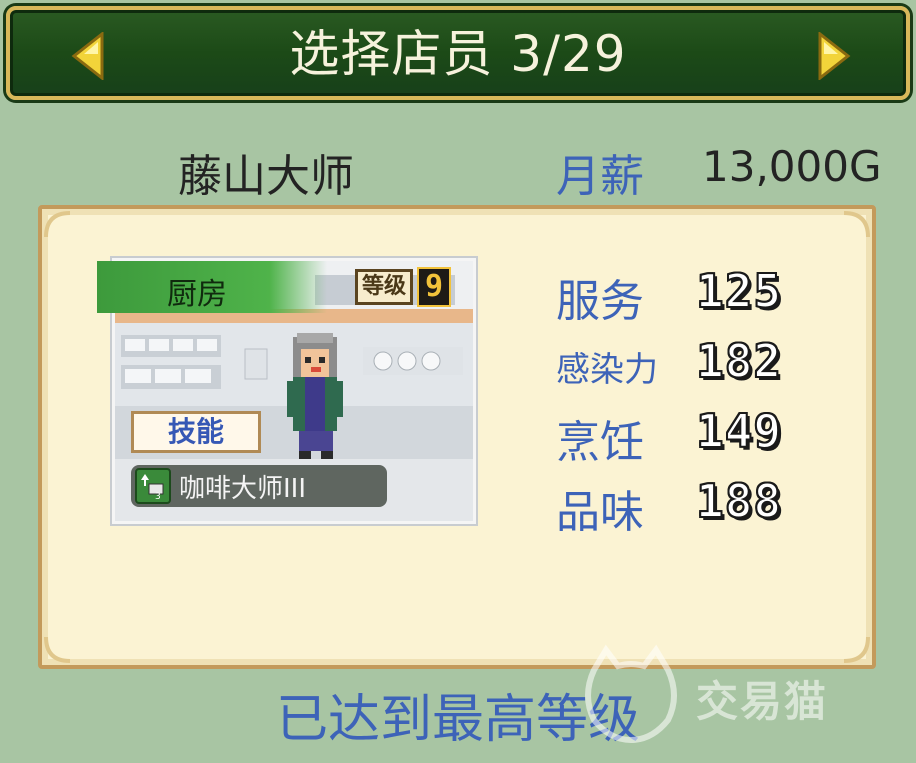 This screenshot has height=763, width=916. I want to click on department-tab: 厨房, so click(212, 287).